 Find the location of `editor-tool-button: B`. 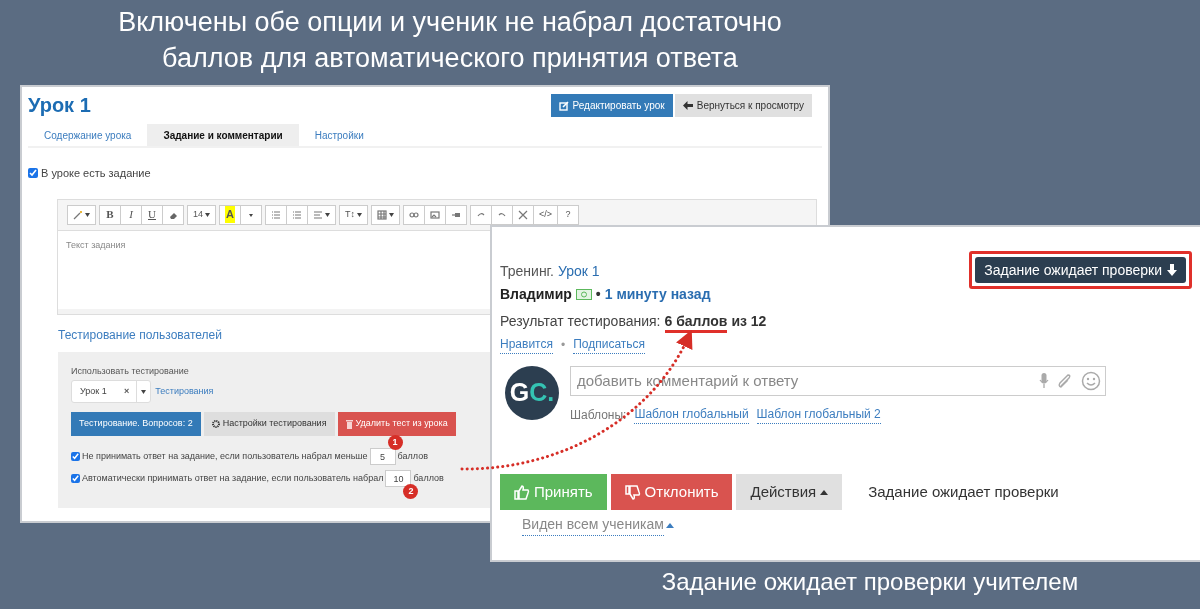

editor-tool-button: B is located at coordinates (110, 214).